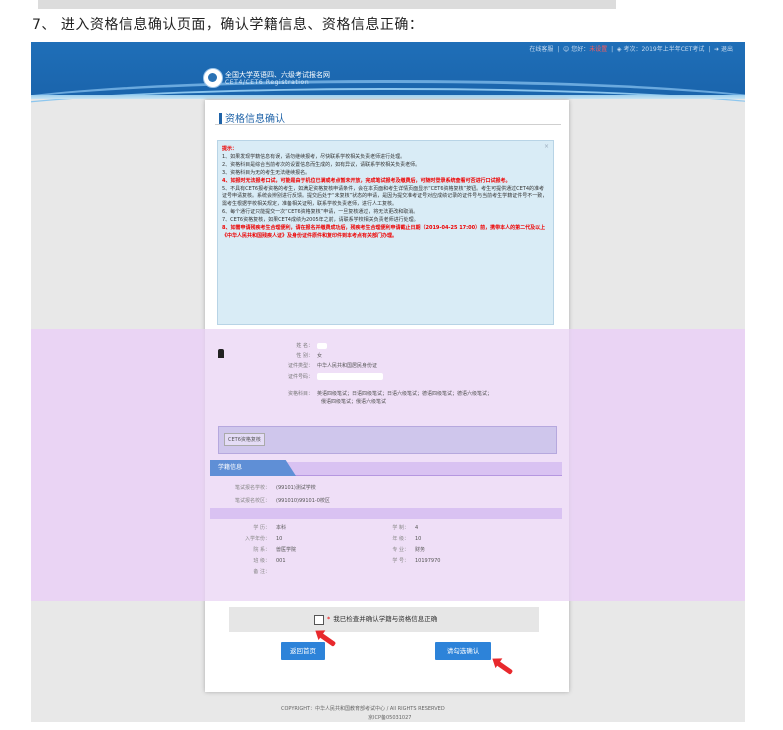 The width and height of the screenshot is (783, 730). Describe the element at coordinates (405, 394) in the screenshot. I see `subjects-value: 英语四级笔试；日语四级笔试；日语六级笔试；德语四级笔试；德语六级笔试；` at that location.